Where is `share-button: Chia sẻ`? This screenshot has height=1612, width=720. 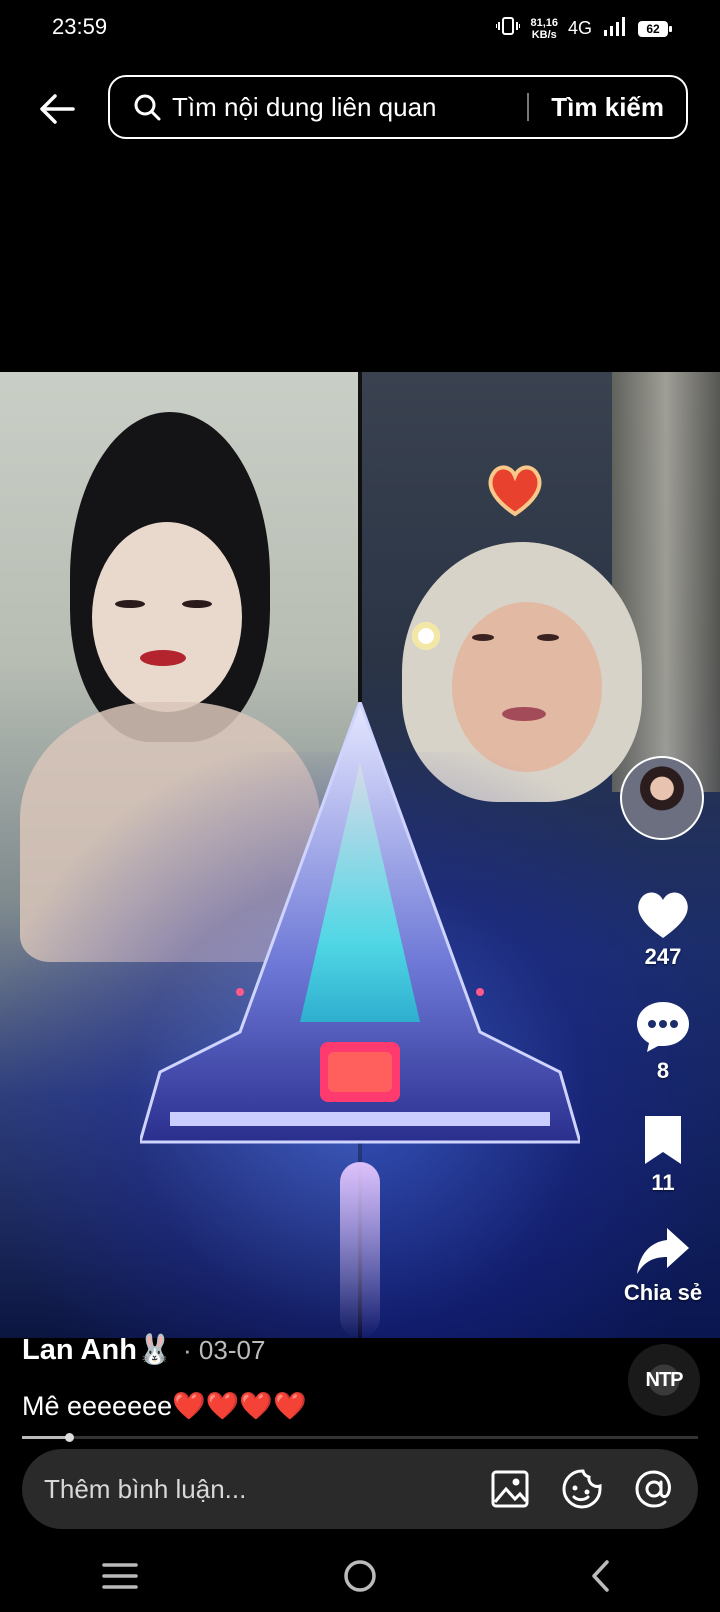
share-button: Chia sẻ is located at coordinates (663, 1266).